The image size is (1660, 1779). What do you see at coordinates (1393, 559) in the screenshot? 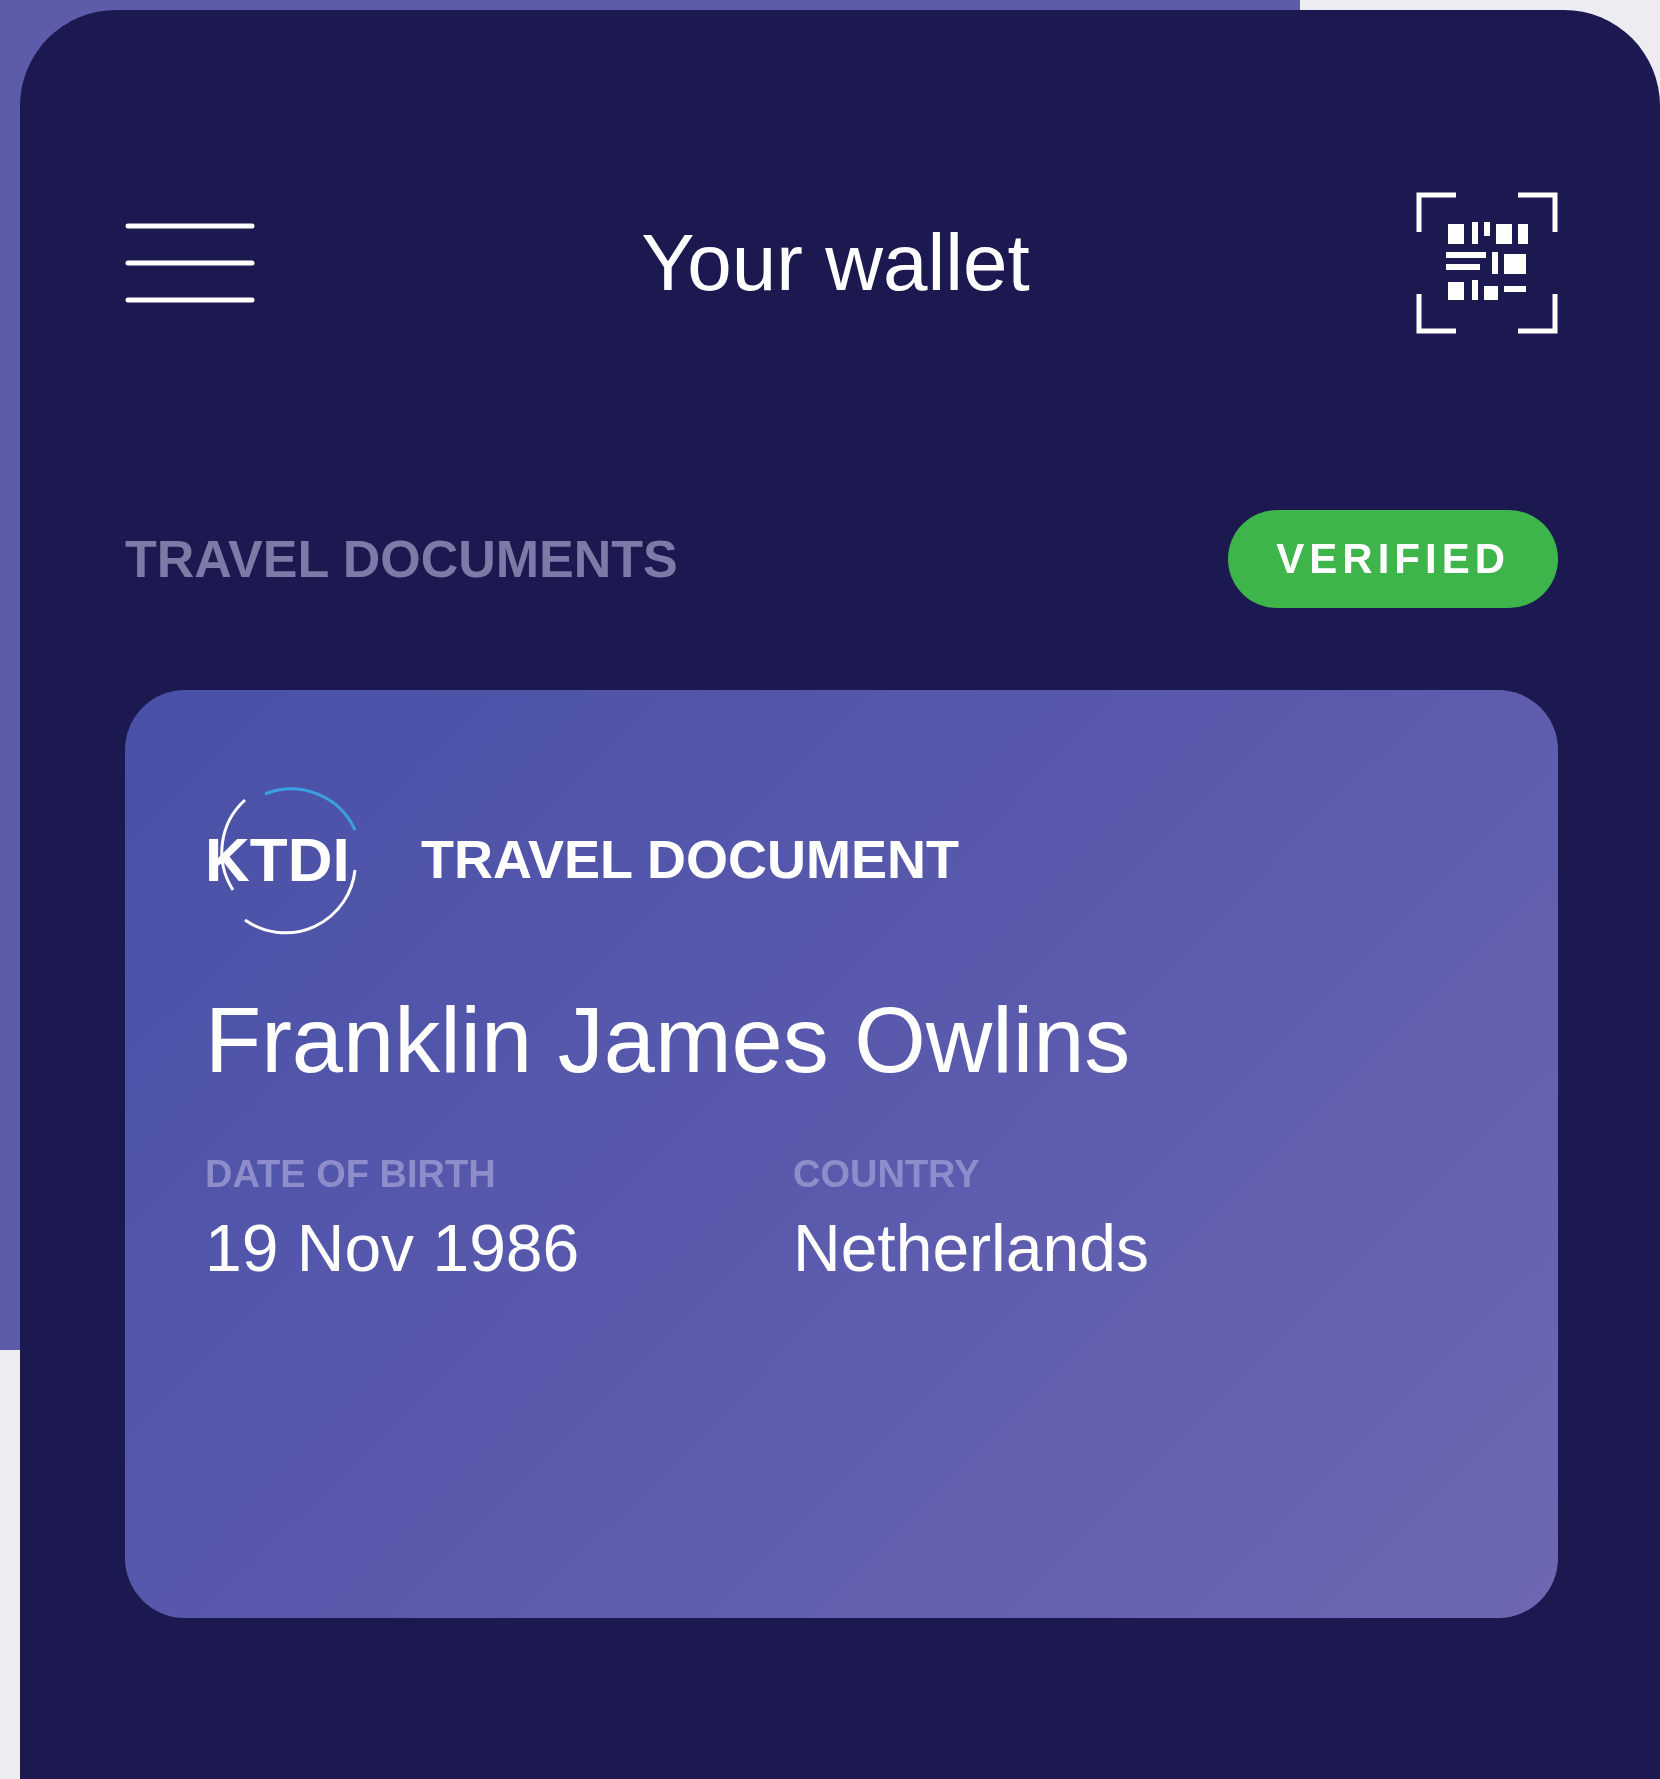
I see `status-badge: VERIFIED` at bounding box center [1393, 559].